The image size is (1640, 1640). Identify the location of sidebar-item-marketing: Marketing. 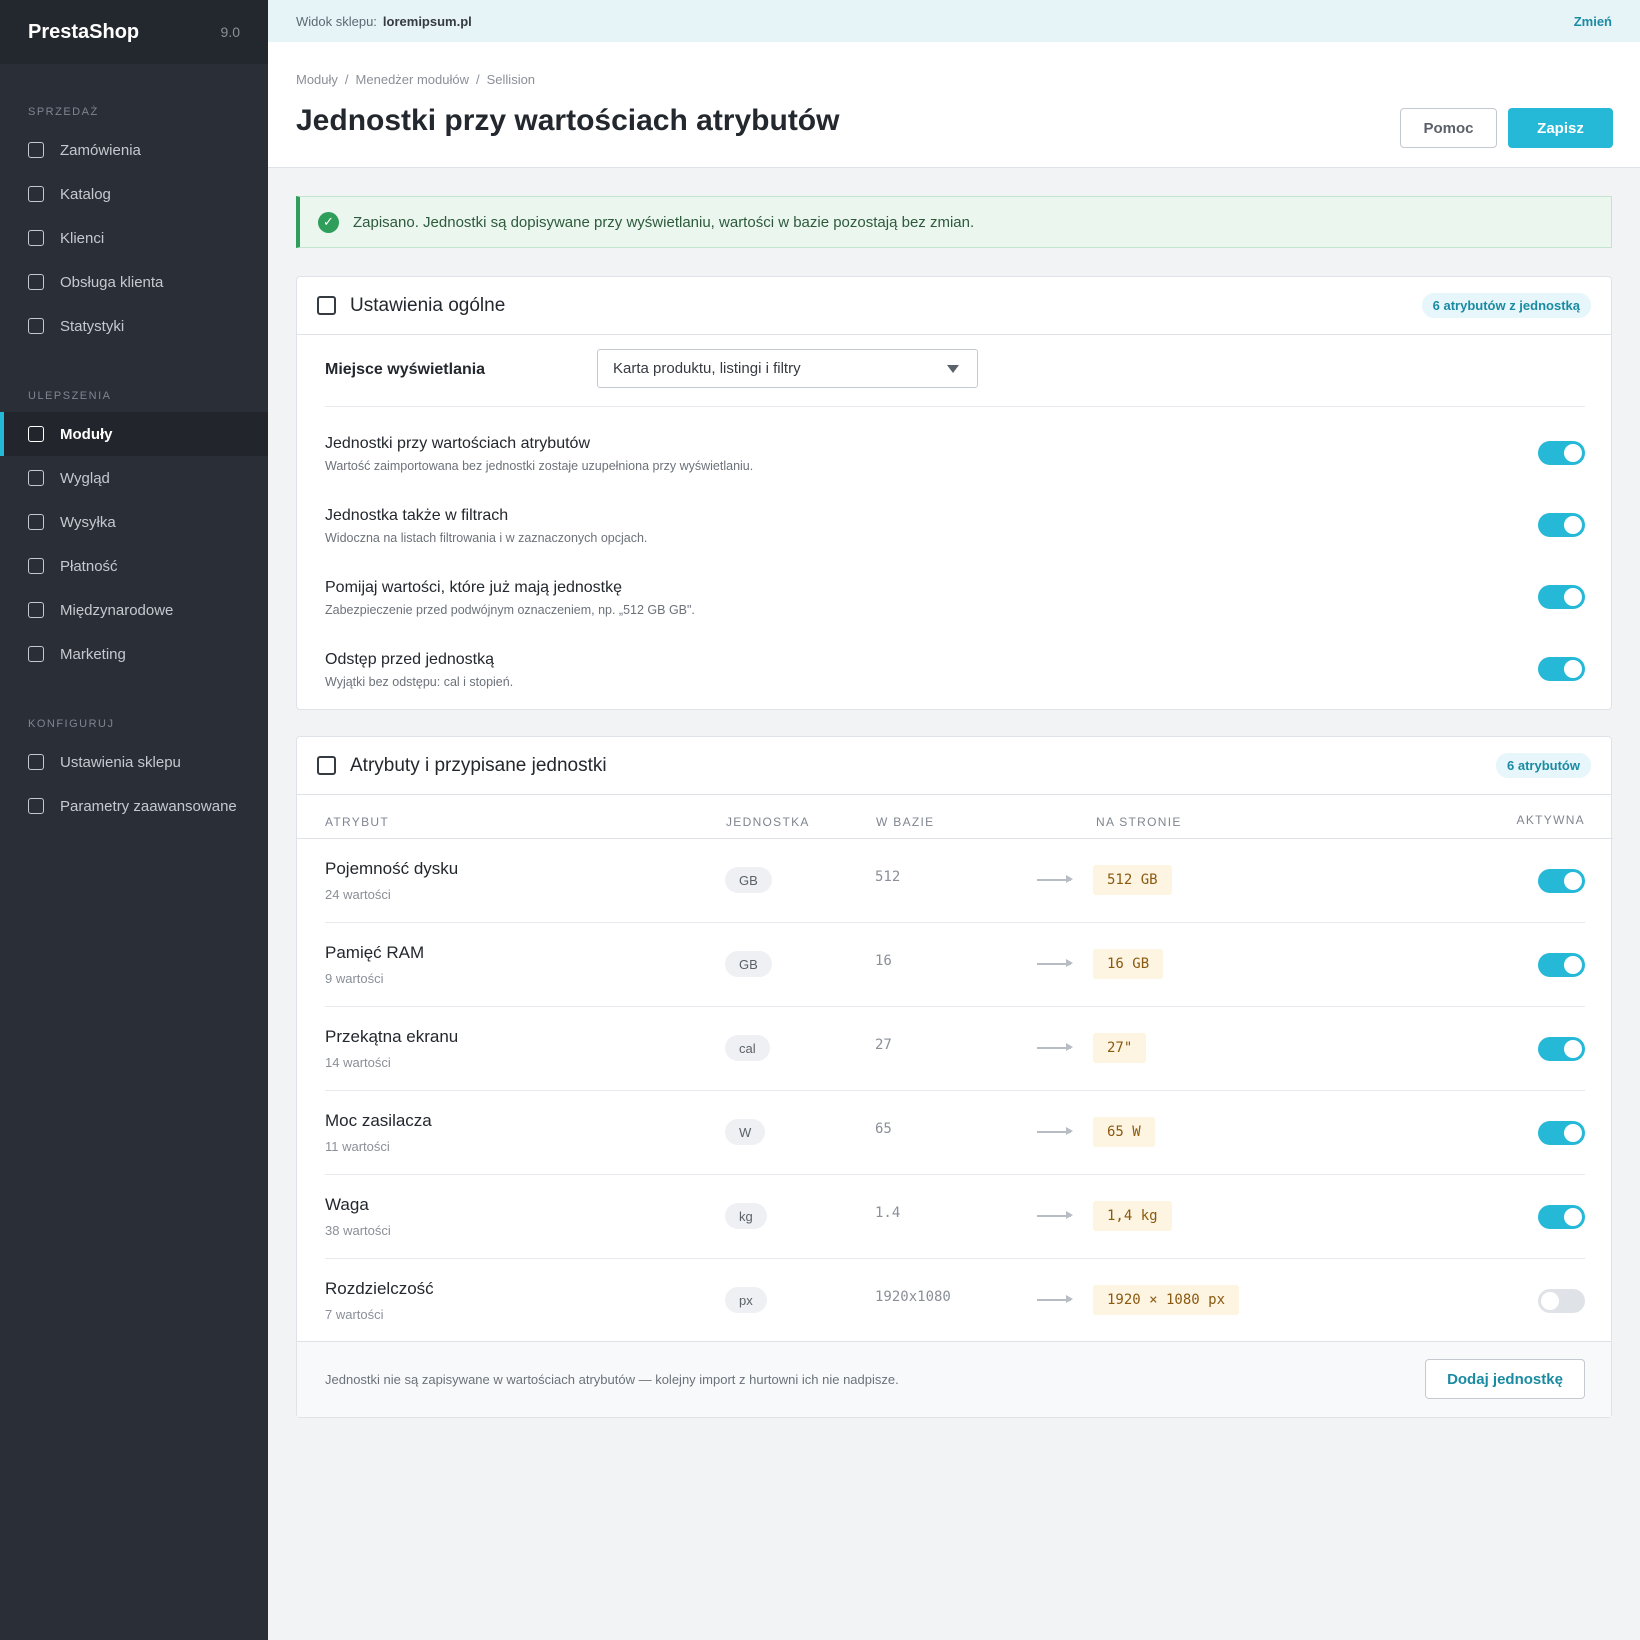
(134, 654).